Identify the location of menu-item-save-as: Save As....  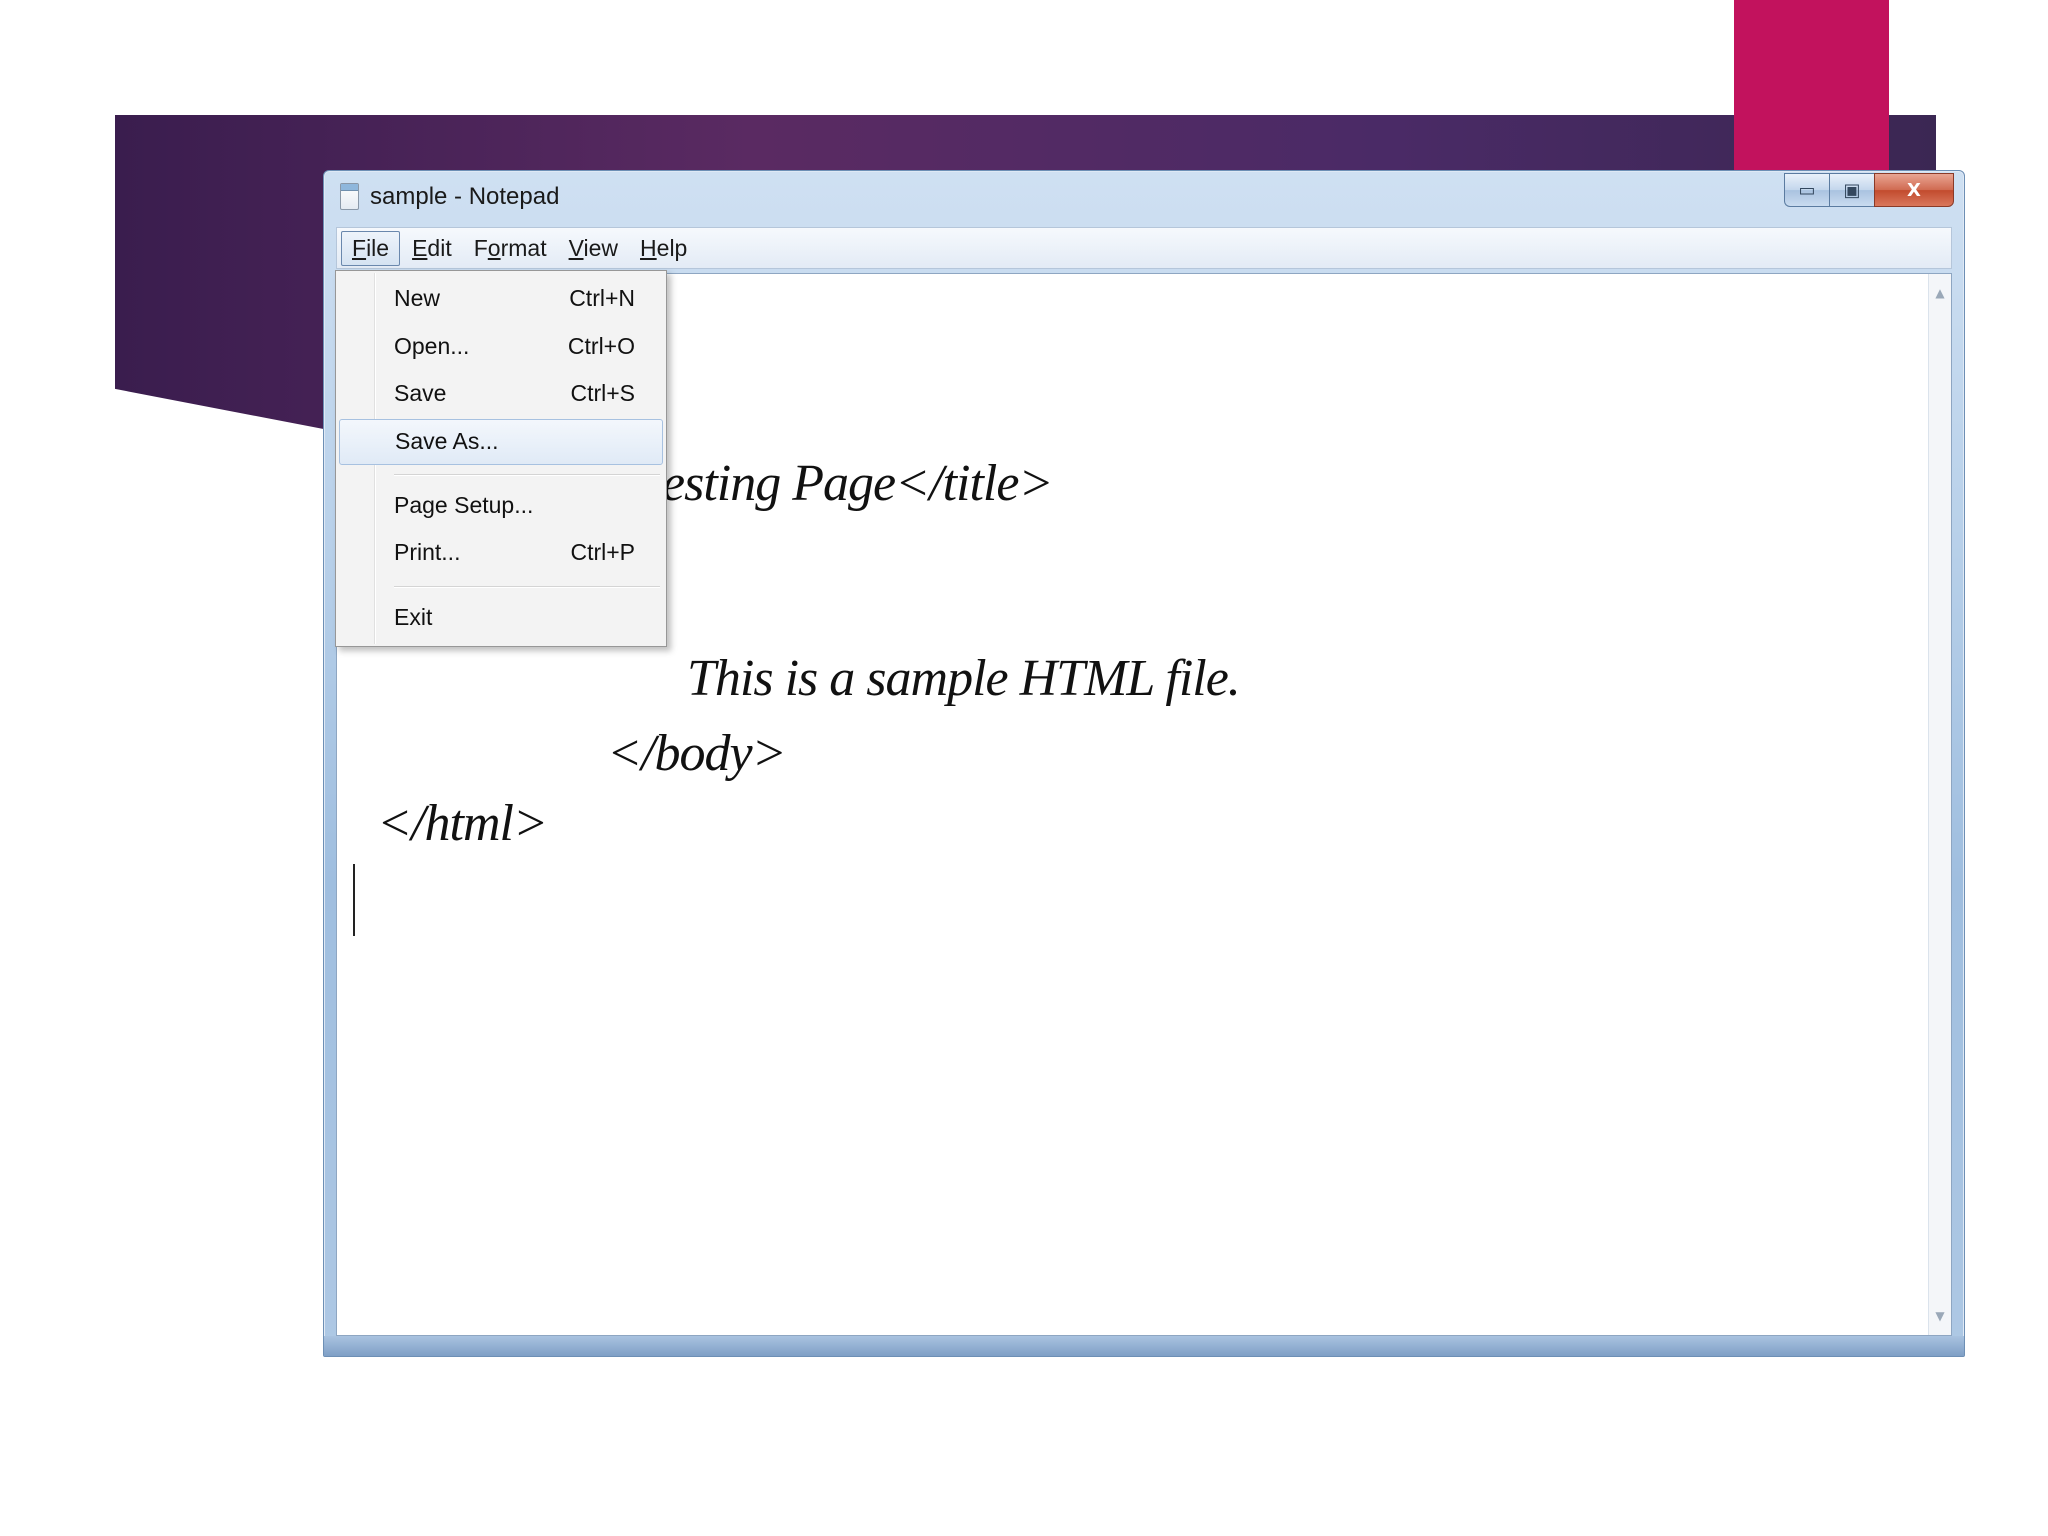
(501, 442).